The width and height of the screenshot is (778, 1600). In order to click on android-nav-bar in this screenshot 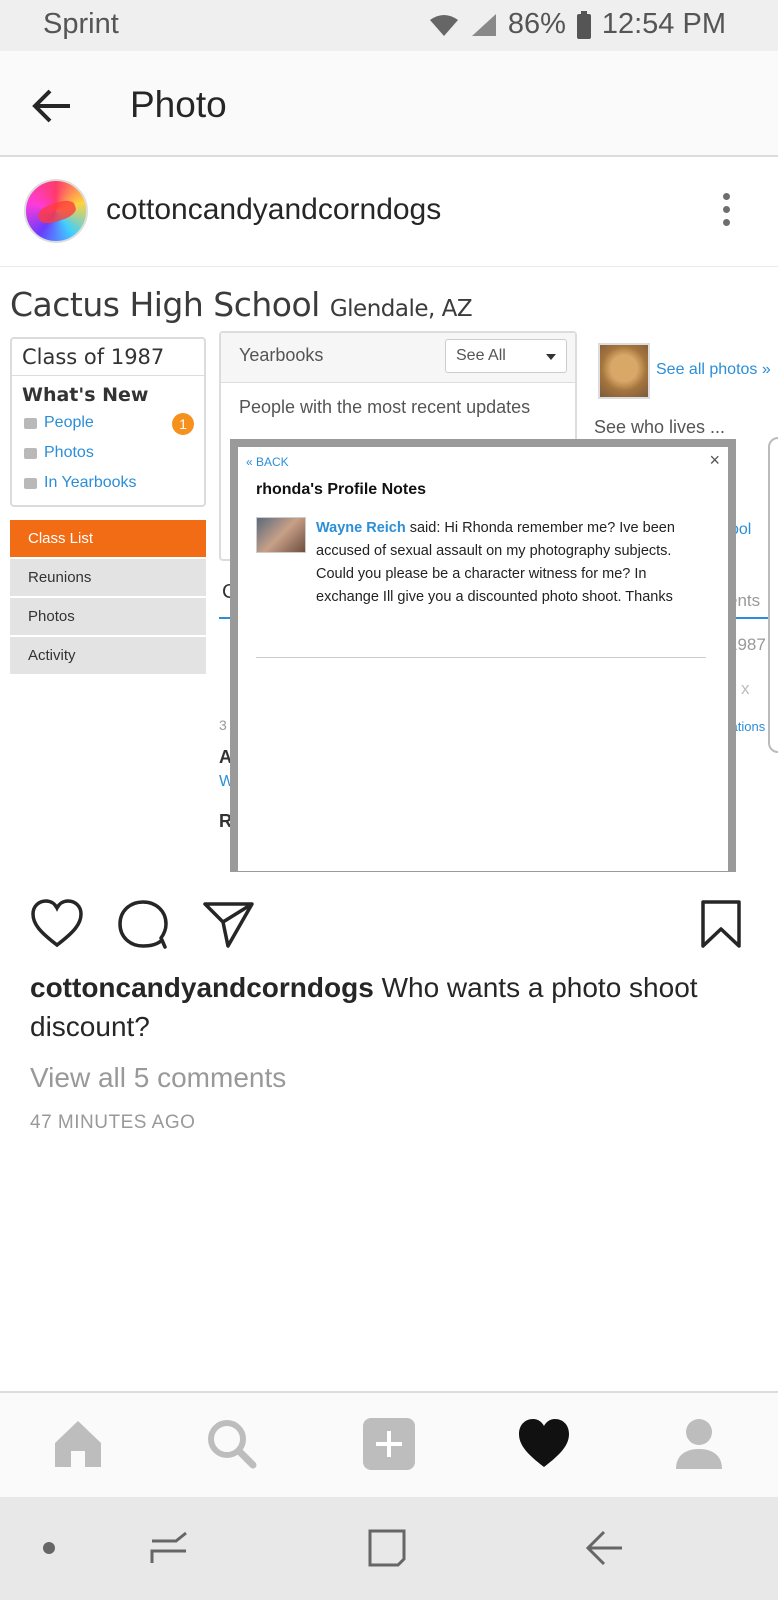, I will do `click(389, 1548)`.